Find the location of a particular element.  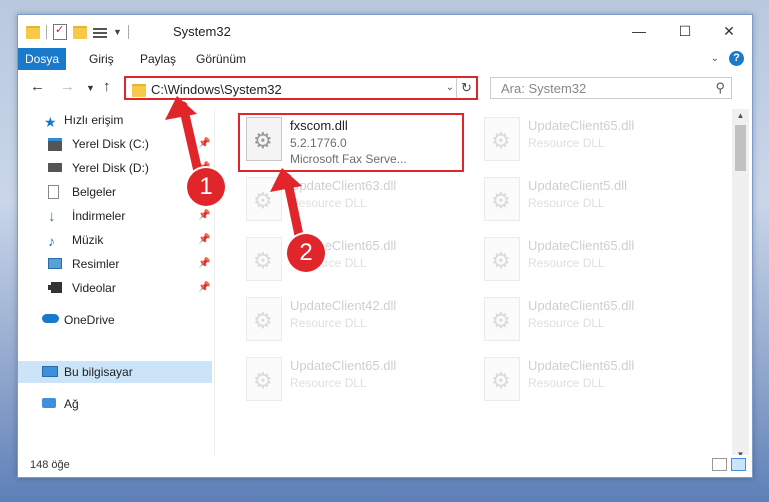

callout-2: 2 is located at coordinates (306, 253).